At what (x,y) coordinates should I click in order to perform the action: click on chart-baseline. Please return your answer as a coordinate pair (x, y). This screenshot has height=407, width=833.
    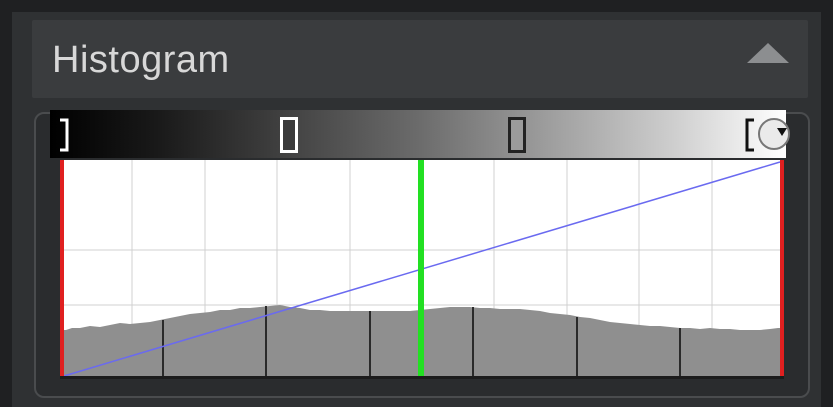
    Looking at the image, I should click on (422, 377).